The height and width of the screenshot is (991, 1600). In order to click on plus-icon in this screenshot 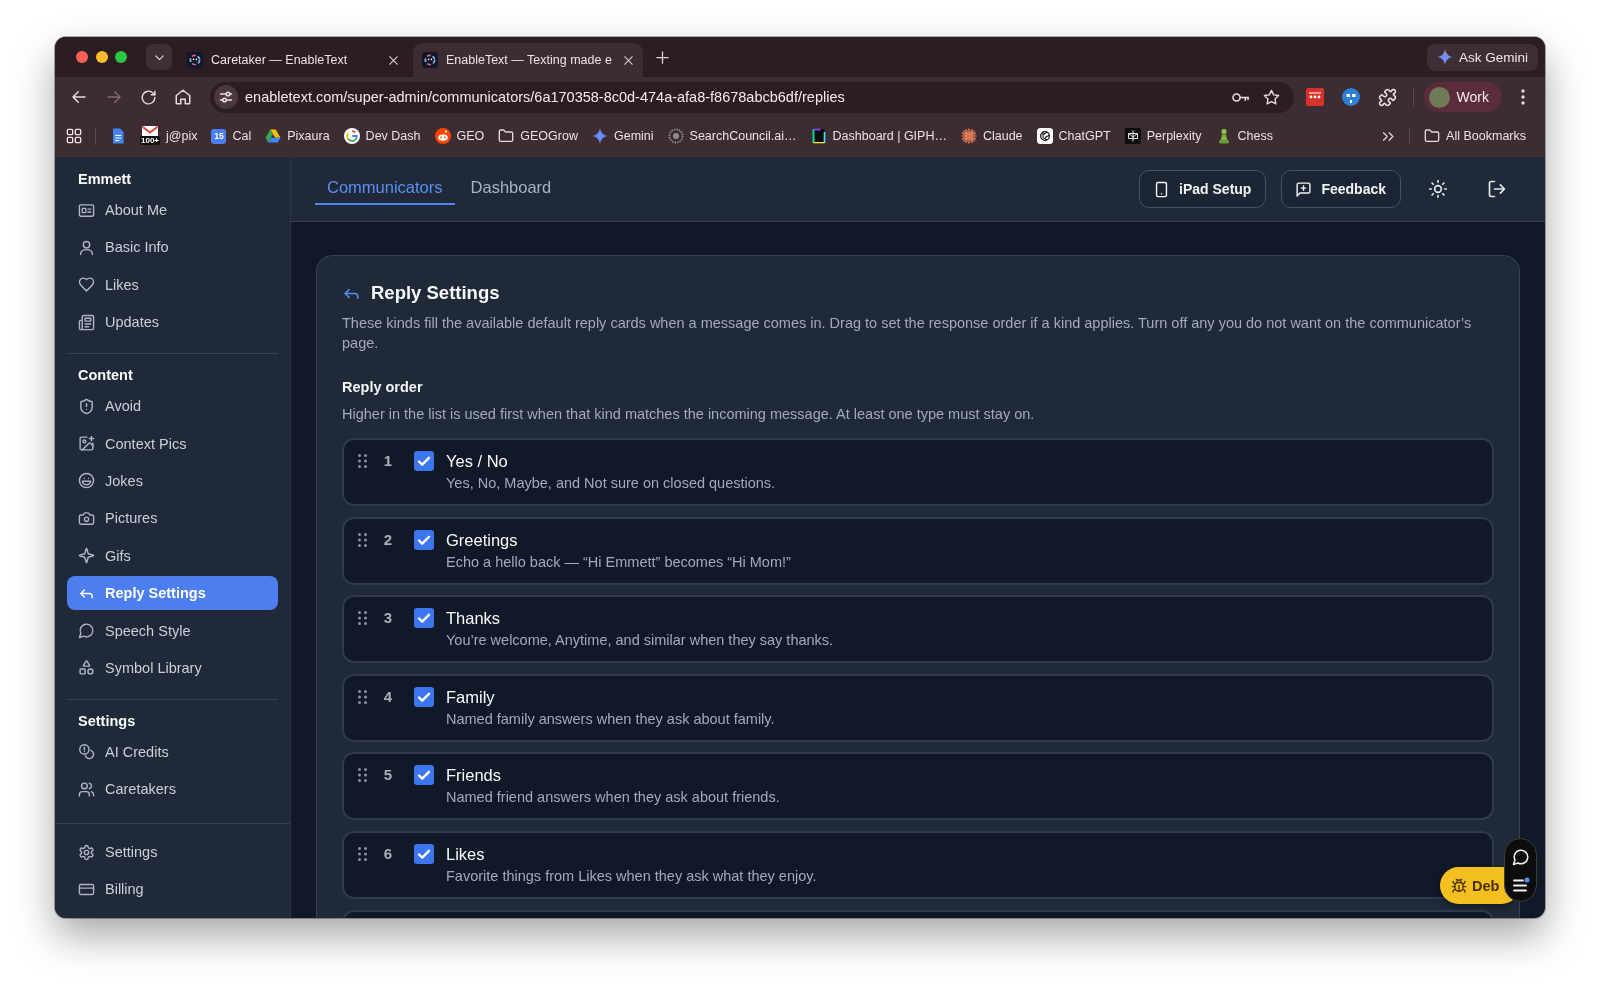, I will do `click(662, 57)`.